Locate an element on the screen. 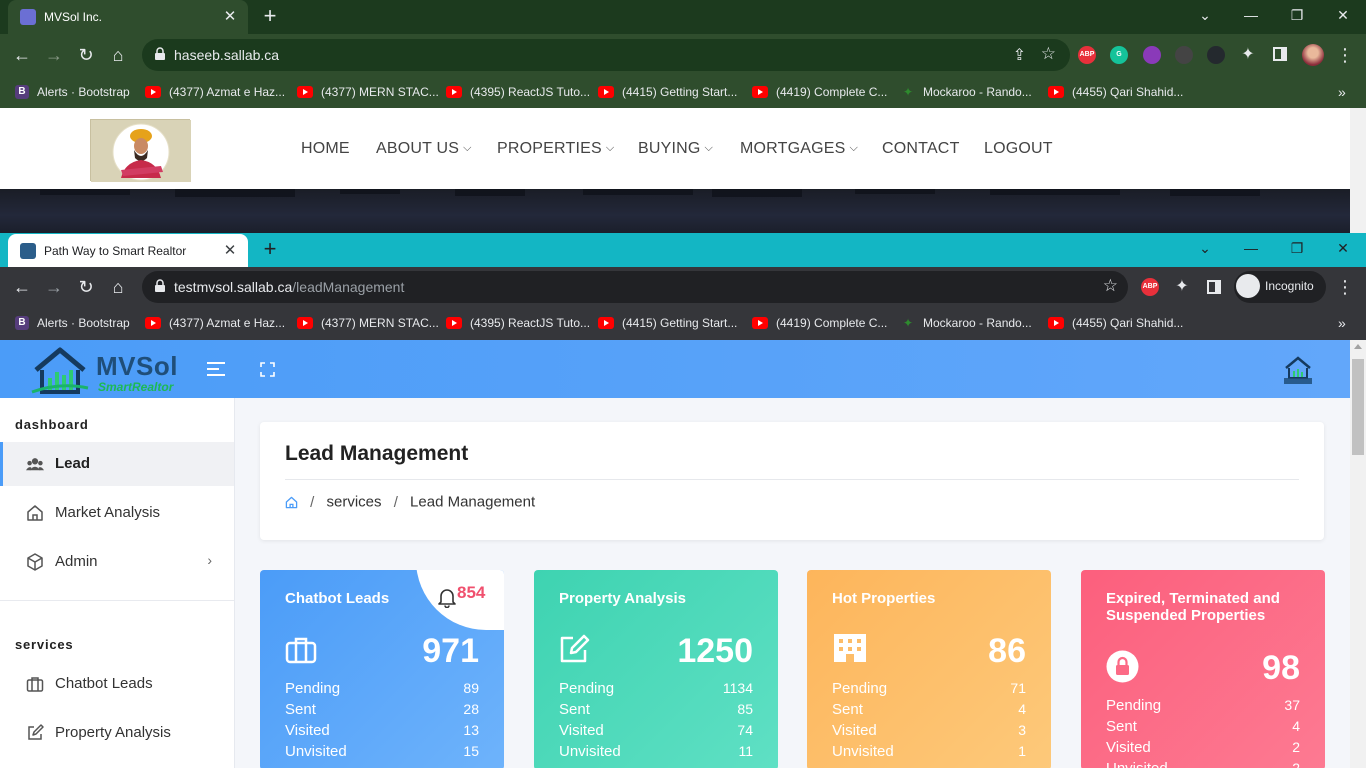 This screenshot has width=1366, height=768. extension-dark-icon is located at coordinates (1184, 55).